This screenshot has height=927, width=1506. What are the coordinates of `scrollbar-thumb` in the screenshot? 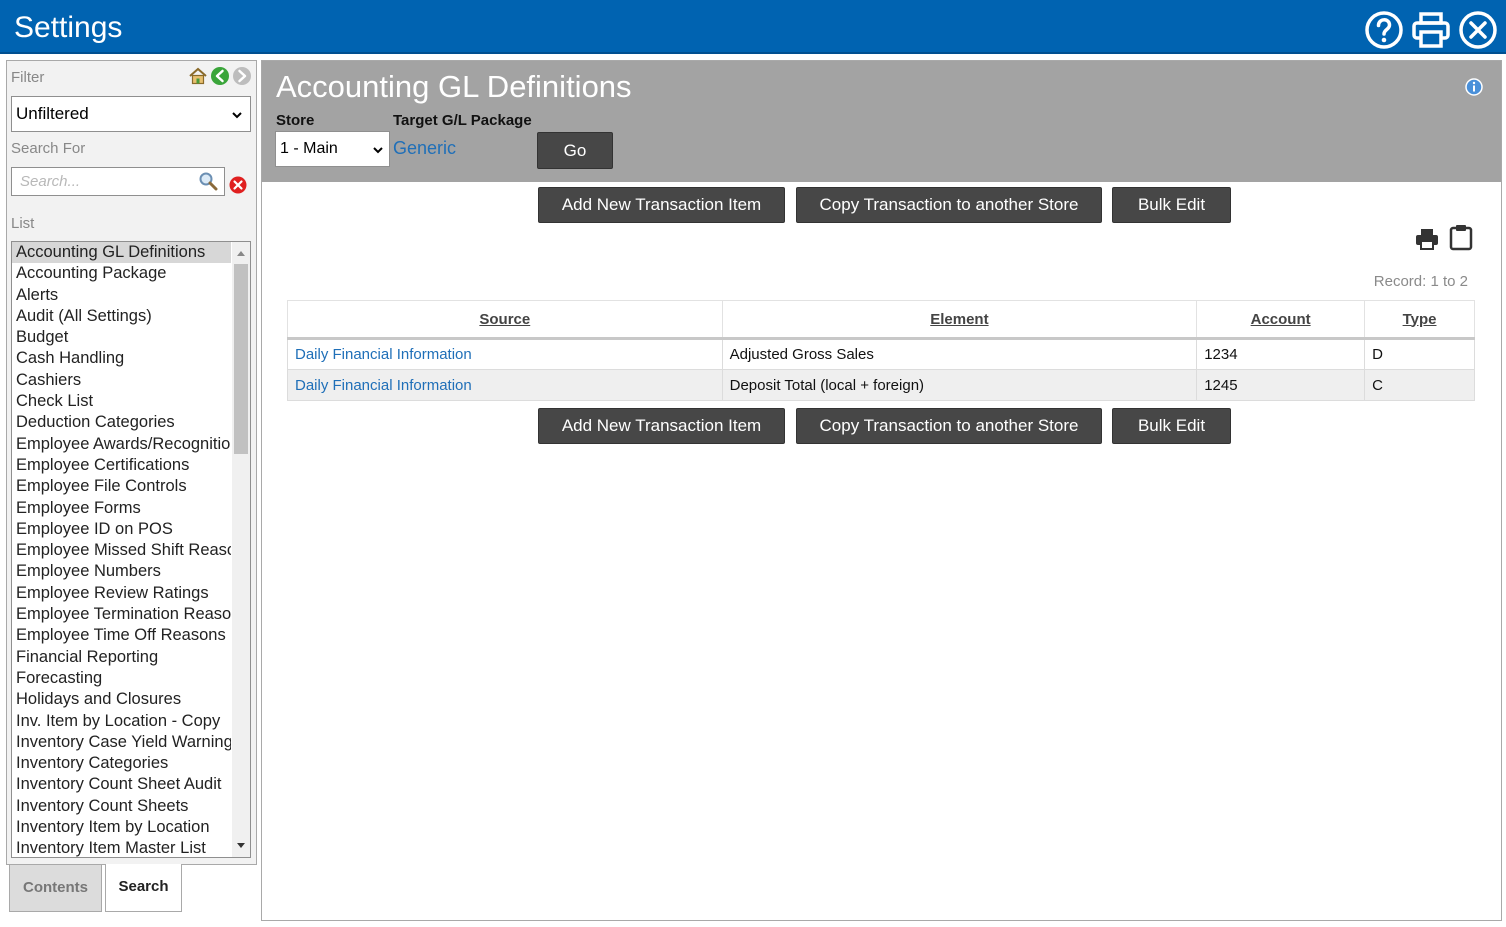 It's located at (241, 359).